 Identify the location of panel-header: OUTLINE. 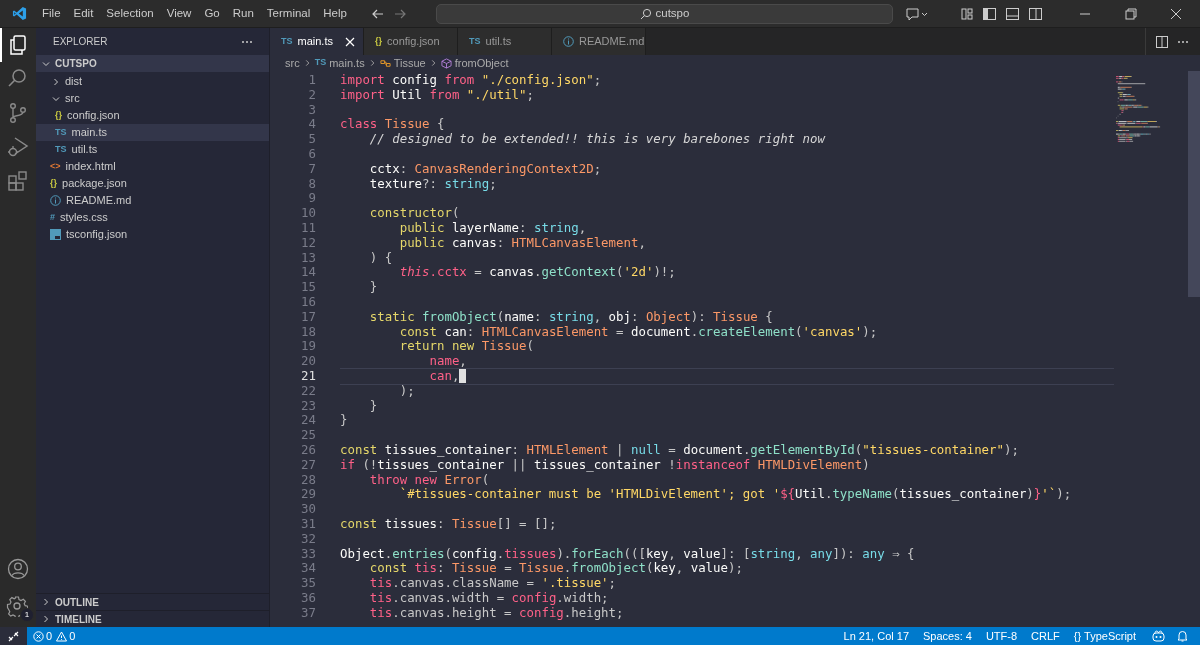
(152, 601).